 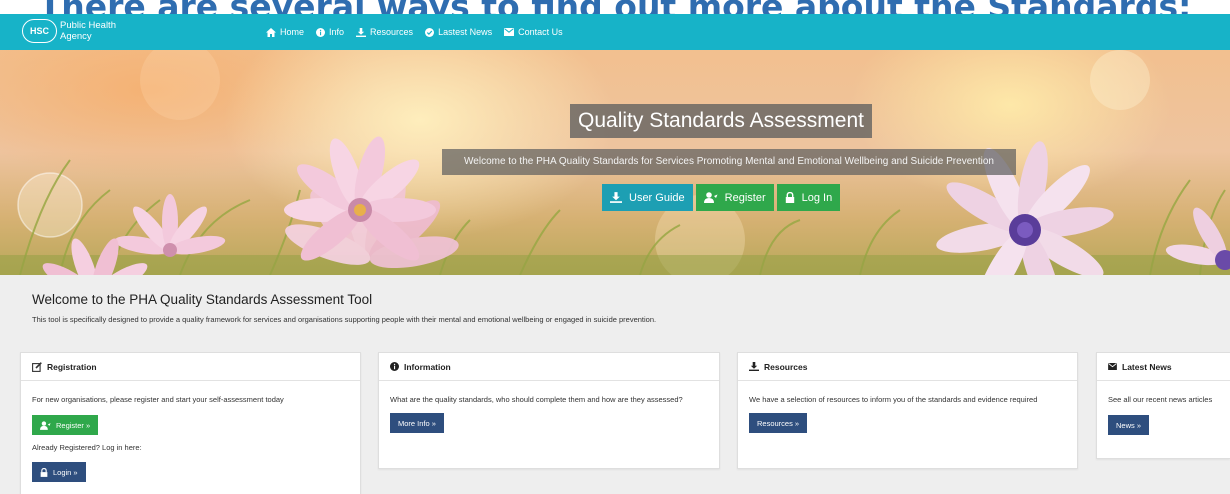 I want to click on login-prompt: Already Registered? Log in here:, so click(x=87, y=447).